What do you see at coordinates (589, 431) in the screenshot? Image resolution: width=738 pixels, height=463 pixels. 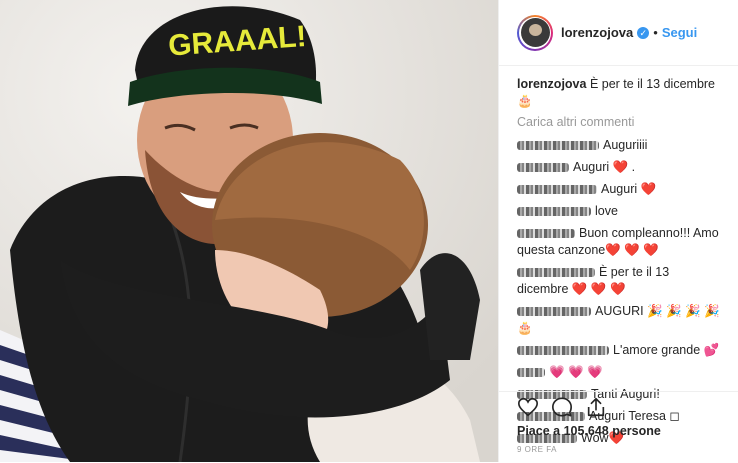 I see `likes-count: Piace a 105.648 persone` at bounding box center [589, 431].